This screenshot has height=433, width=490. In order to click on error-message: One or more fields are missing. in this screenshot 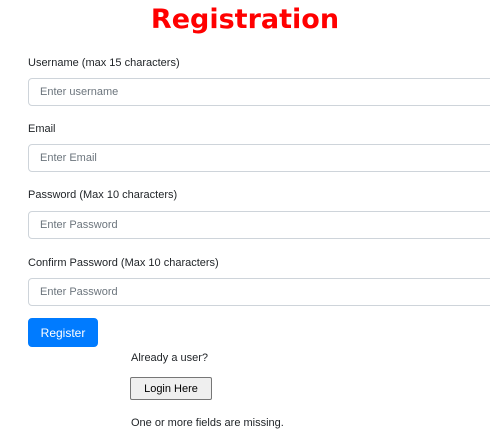, I will do `click(207, 423)`.